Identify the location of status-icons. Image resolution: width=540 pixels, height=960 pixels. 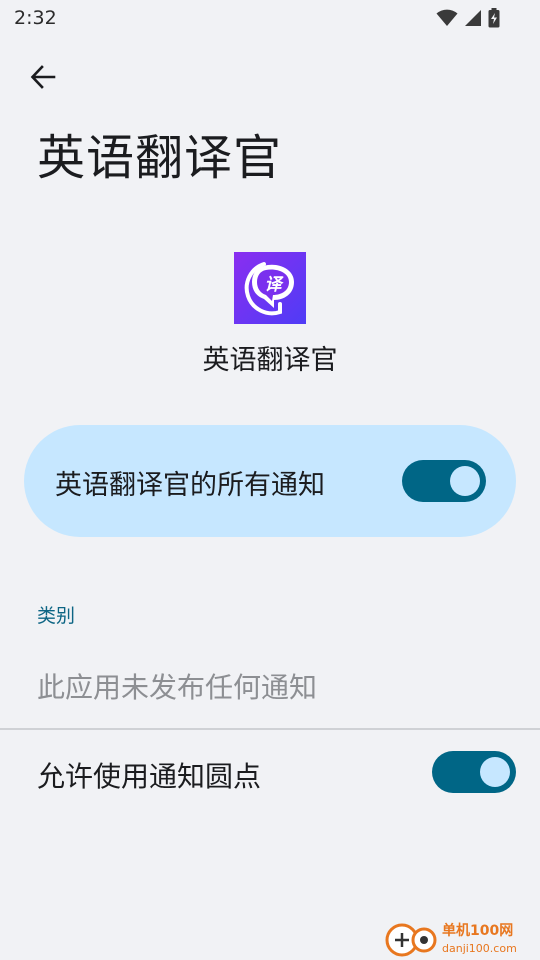
(468, 20).